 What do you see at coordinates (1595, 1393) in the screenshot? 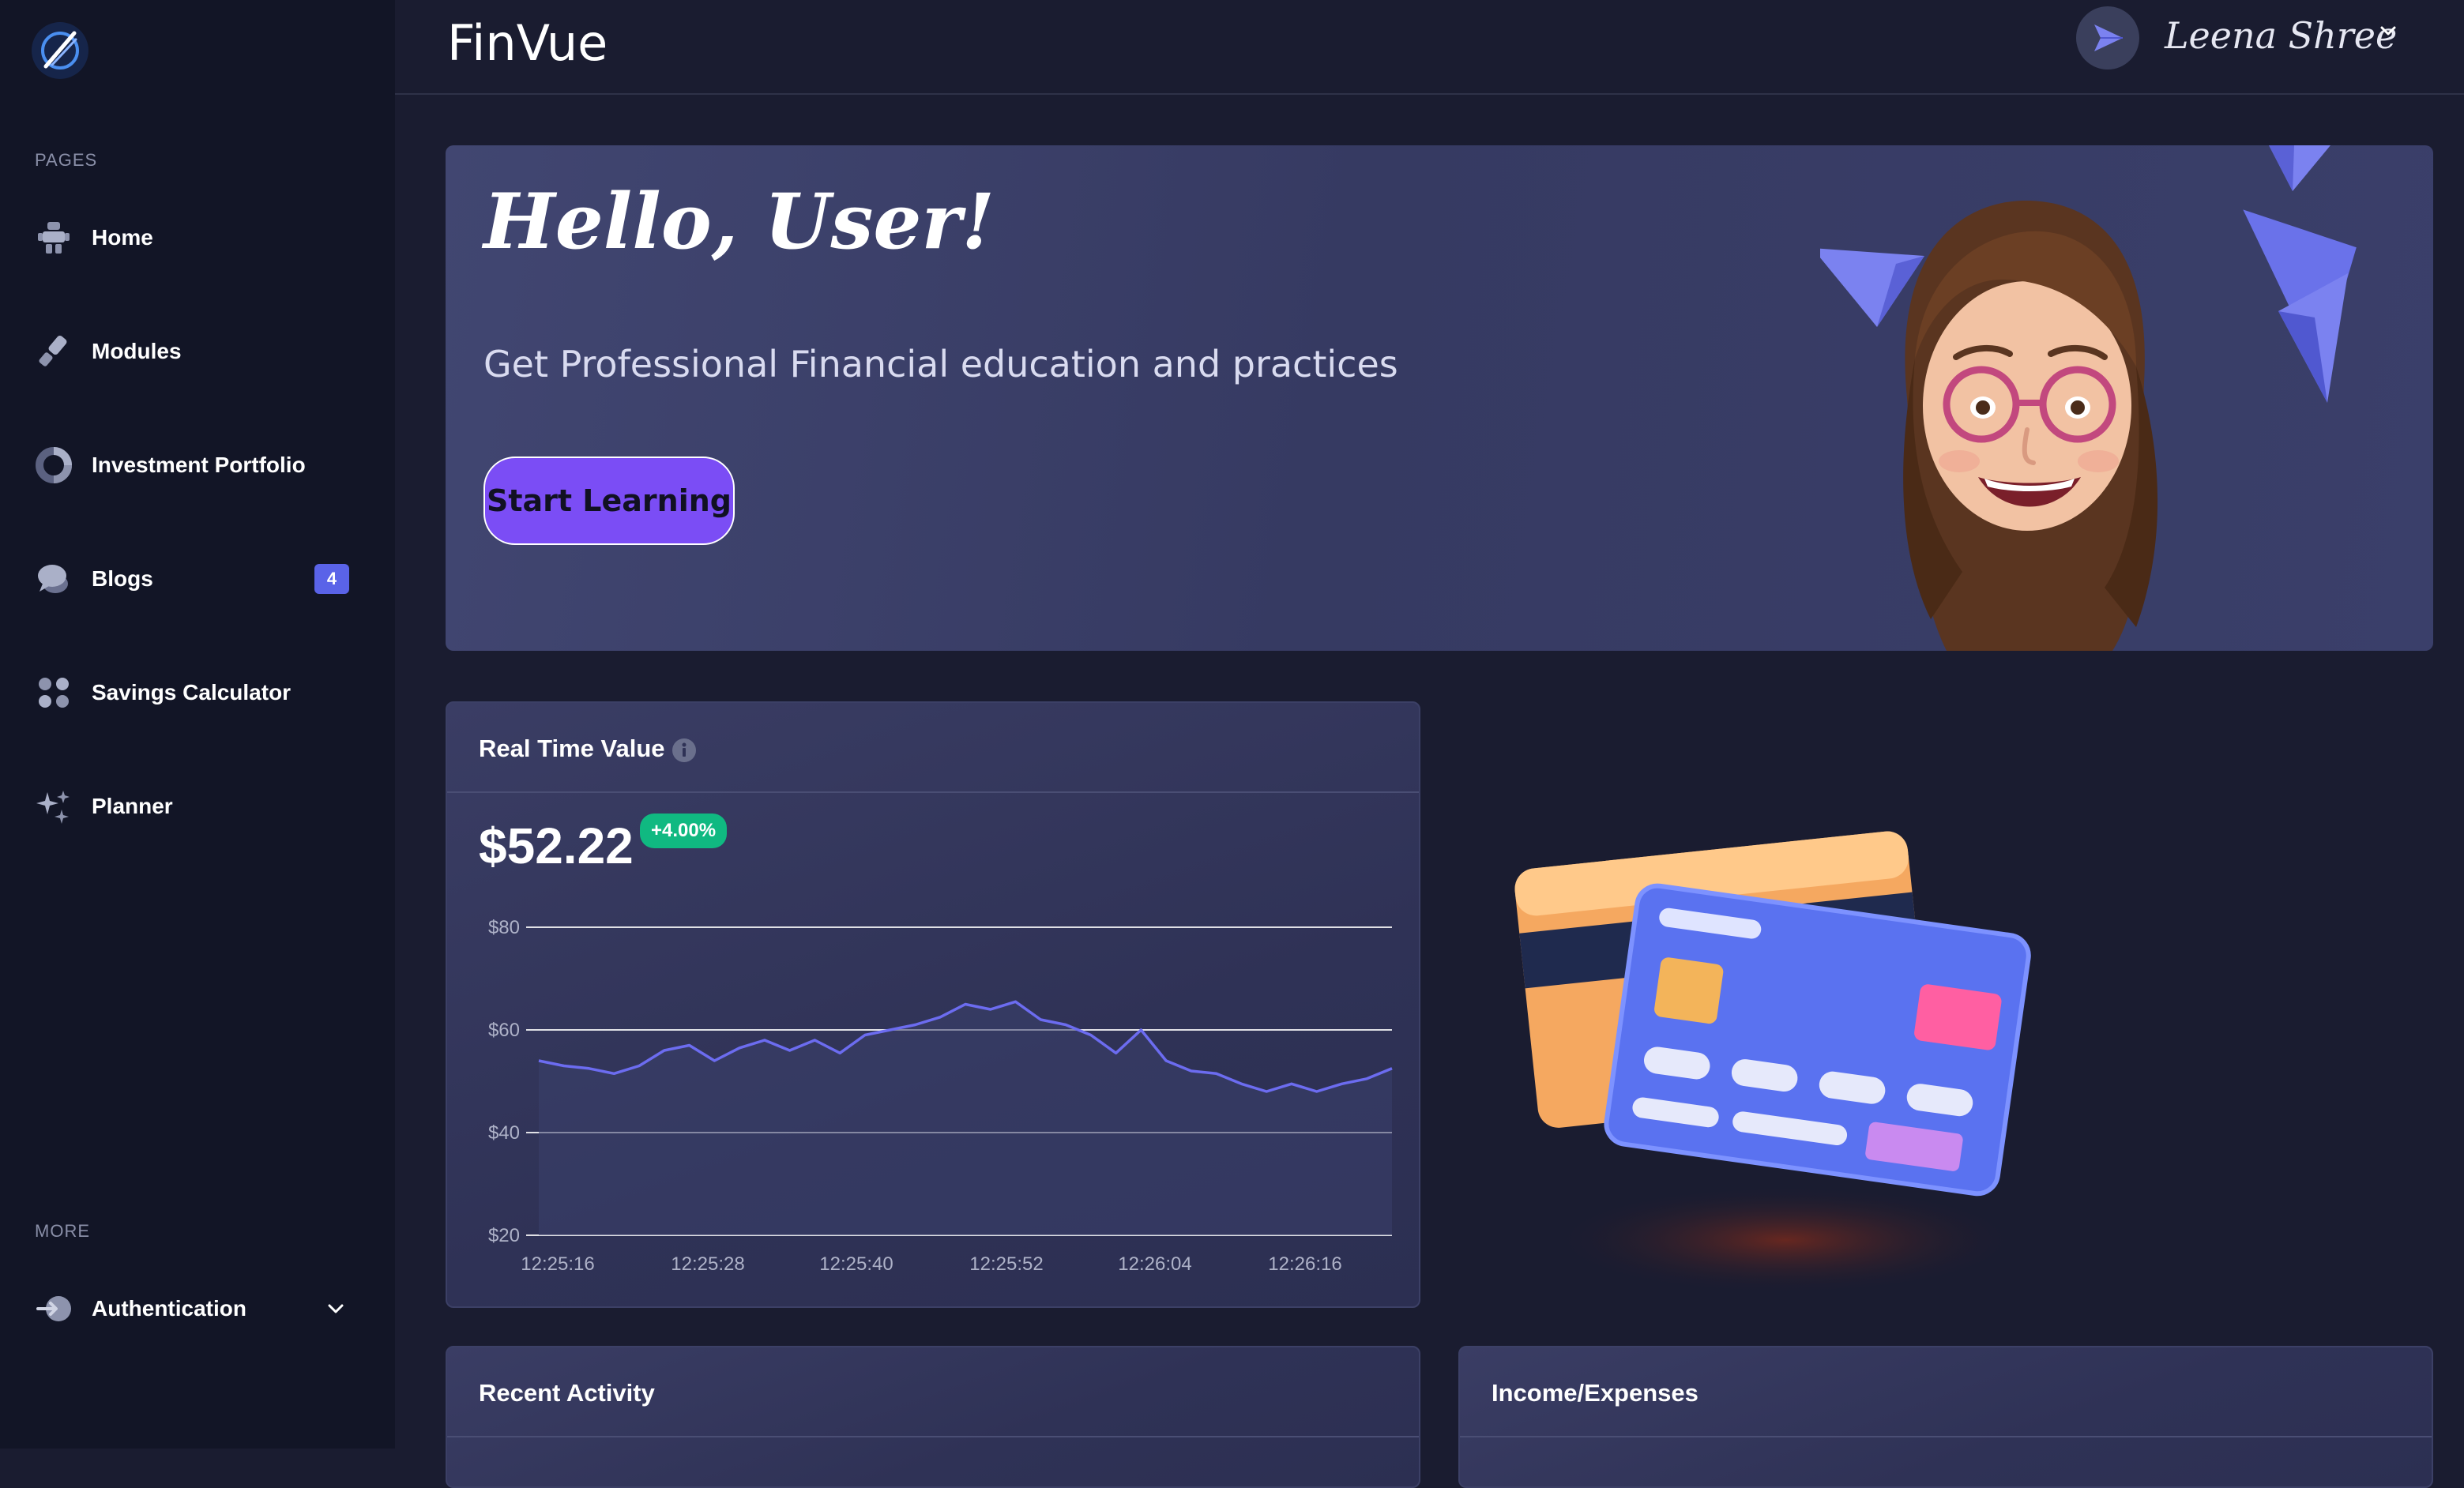
I see `card-title: Income/Expenses` at bounding box center [1595, 1393].